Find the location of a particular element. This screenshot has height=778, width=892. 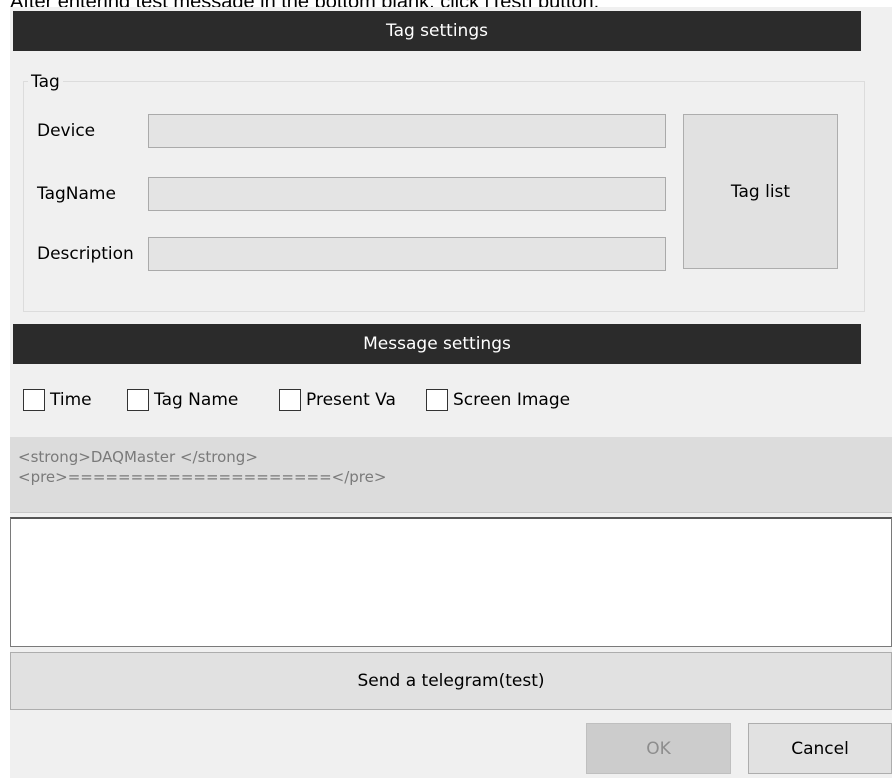

checkbox-tag-name: Tag Name is located at coordinates (182, 400).